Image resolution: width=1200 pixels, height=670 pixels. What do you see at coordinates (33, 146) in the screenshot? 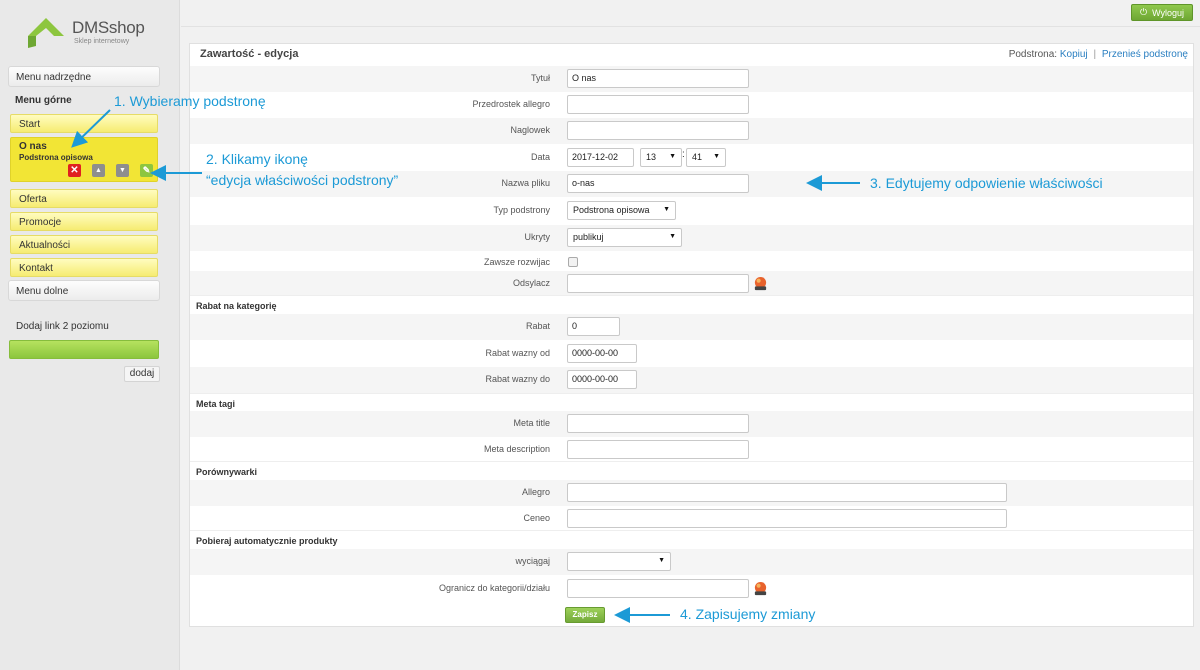
I see `sidebar-item-label: O nas` at bounding box center [33, 146].